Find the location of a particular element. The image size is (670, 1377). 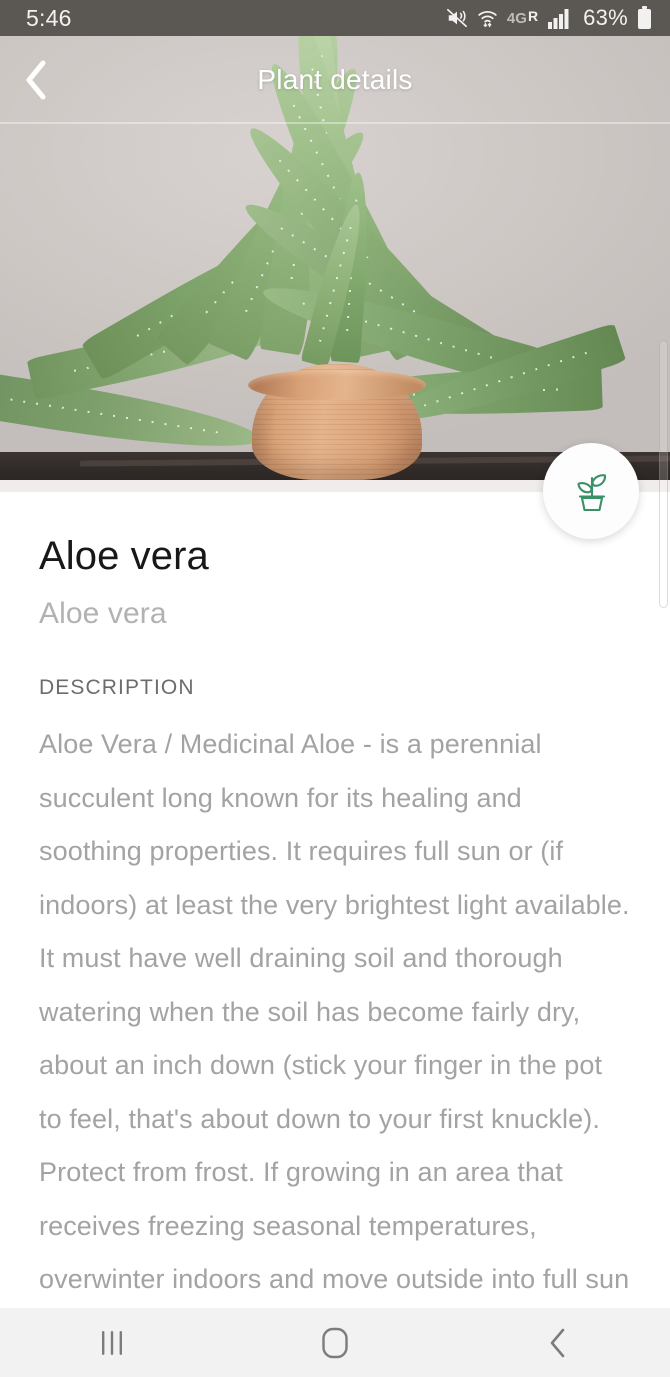

page-title: Plant details is located at coordinates (335, 79).